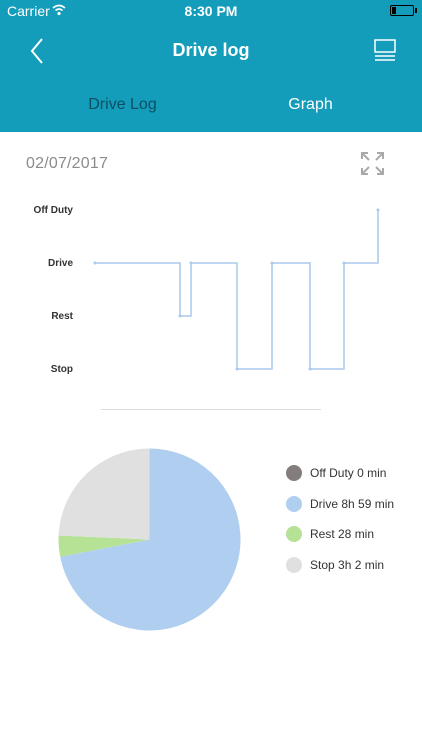 This screenshot has height=750, width=422. What do you see at coordinates (342, 534) in the screenshot?
I see `legend-label-rest: Rest 28 min` at bounding box center [342, 534].